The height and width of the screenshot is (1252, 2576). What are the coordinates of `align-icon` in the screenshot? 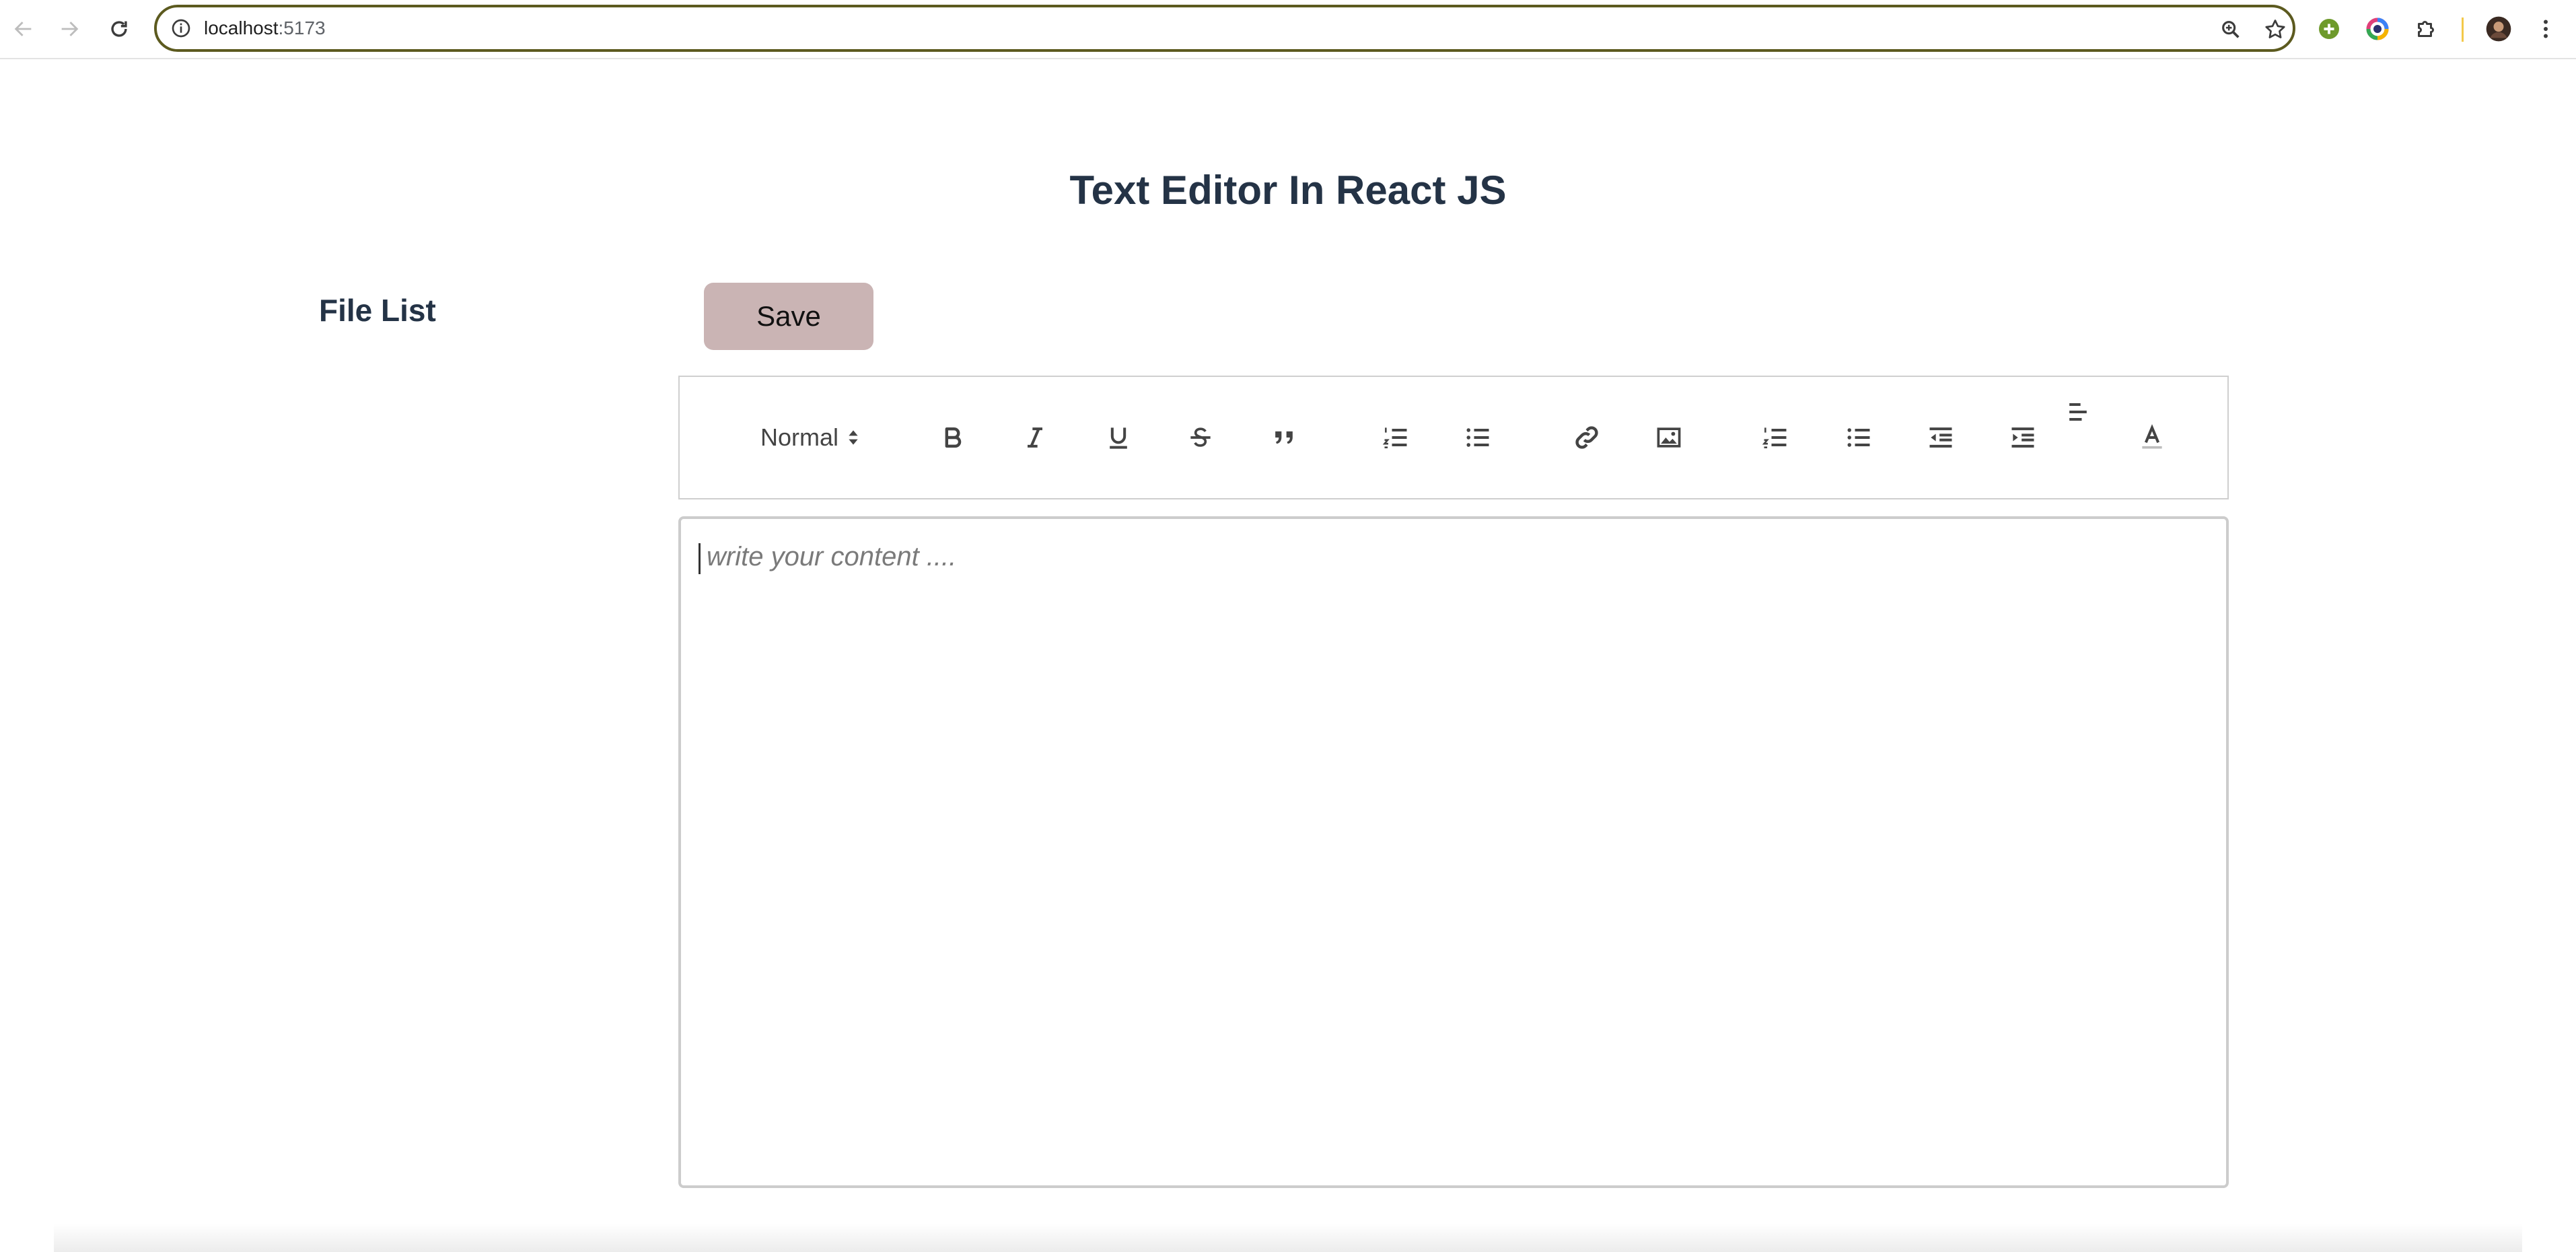 It's located at (2078, 412).